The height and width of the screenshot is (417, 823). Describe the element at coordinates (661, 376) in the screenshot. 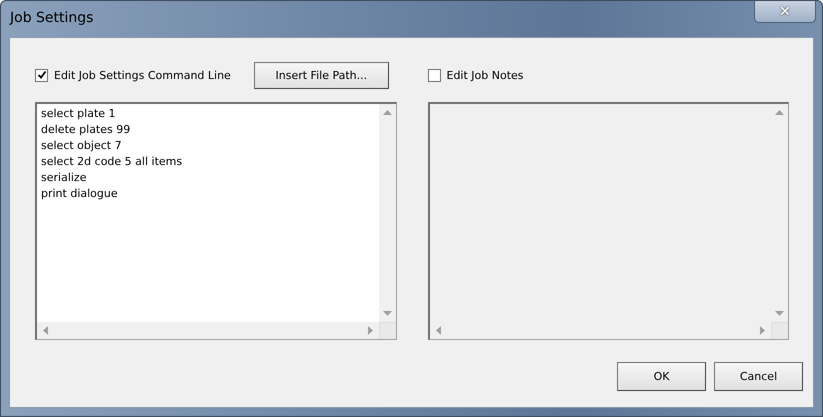

I see `dialog-button: OK` at that location.